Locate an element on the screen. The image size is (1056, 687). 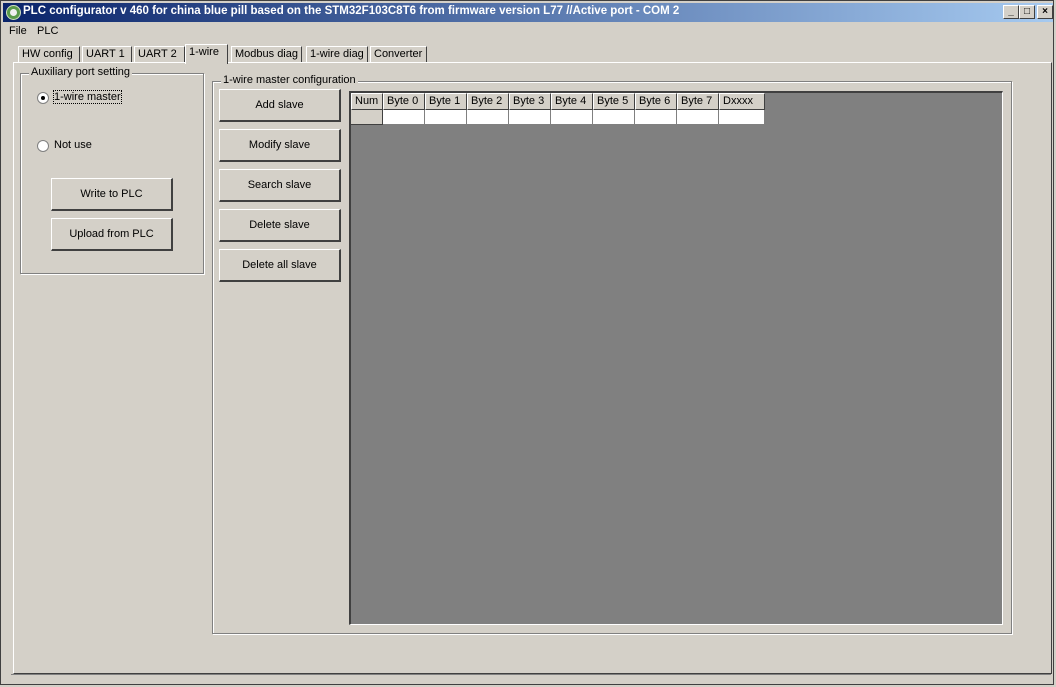
delete-all-slave-button: Delete all slave is located at coordinates (280, 265).